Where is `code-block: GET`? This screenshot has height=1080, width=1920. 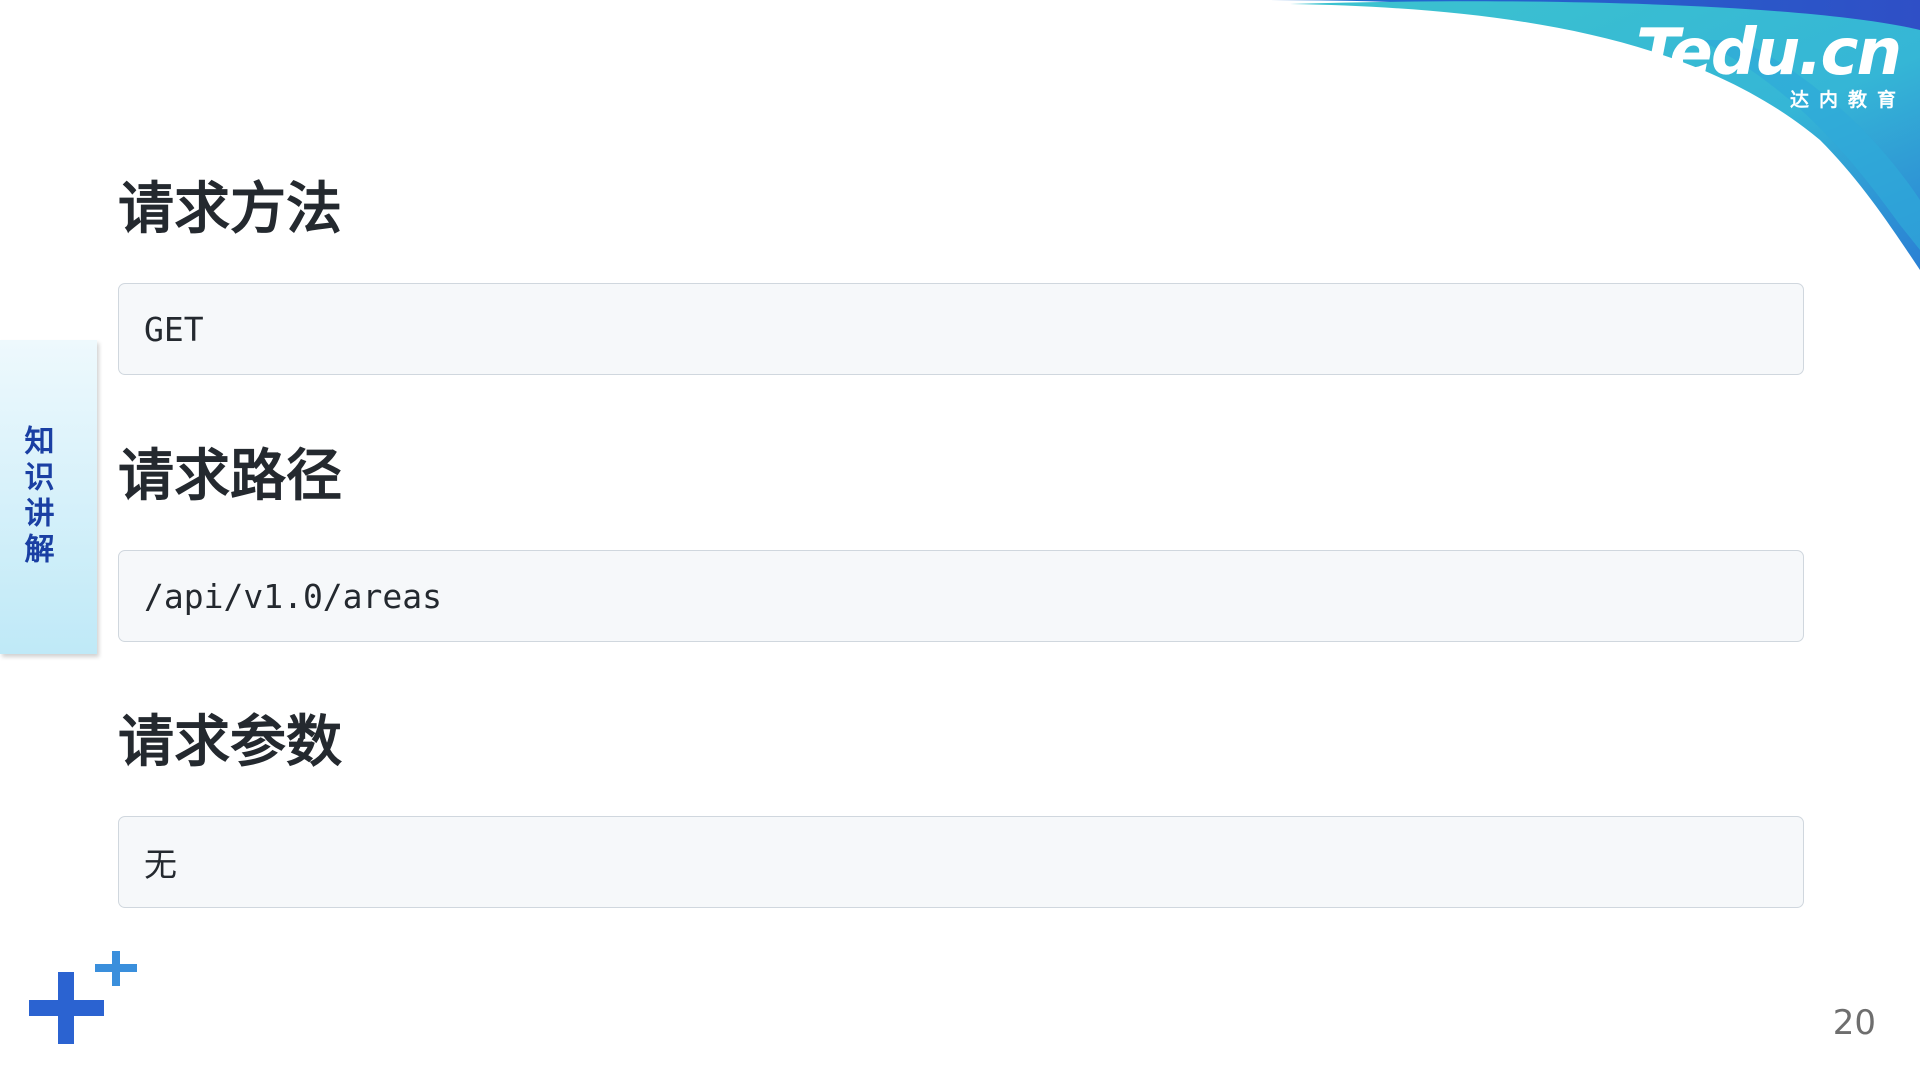 code-block: GET is located at coordinates (961, 329).